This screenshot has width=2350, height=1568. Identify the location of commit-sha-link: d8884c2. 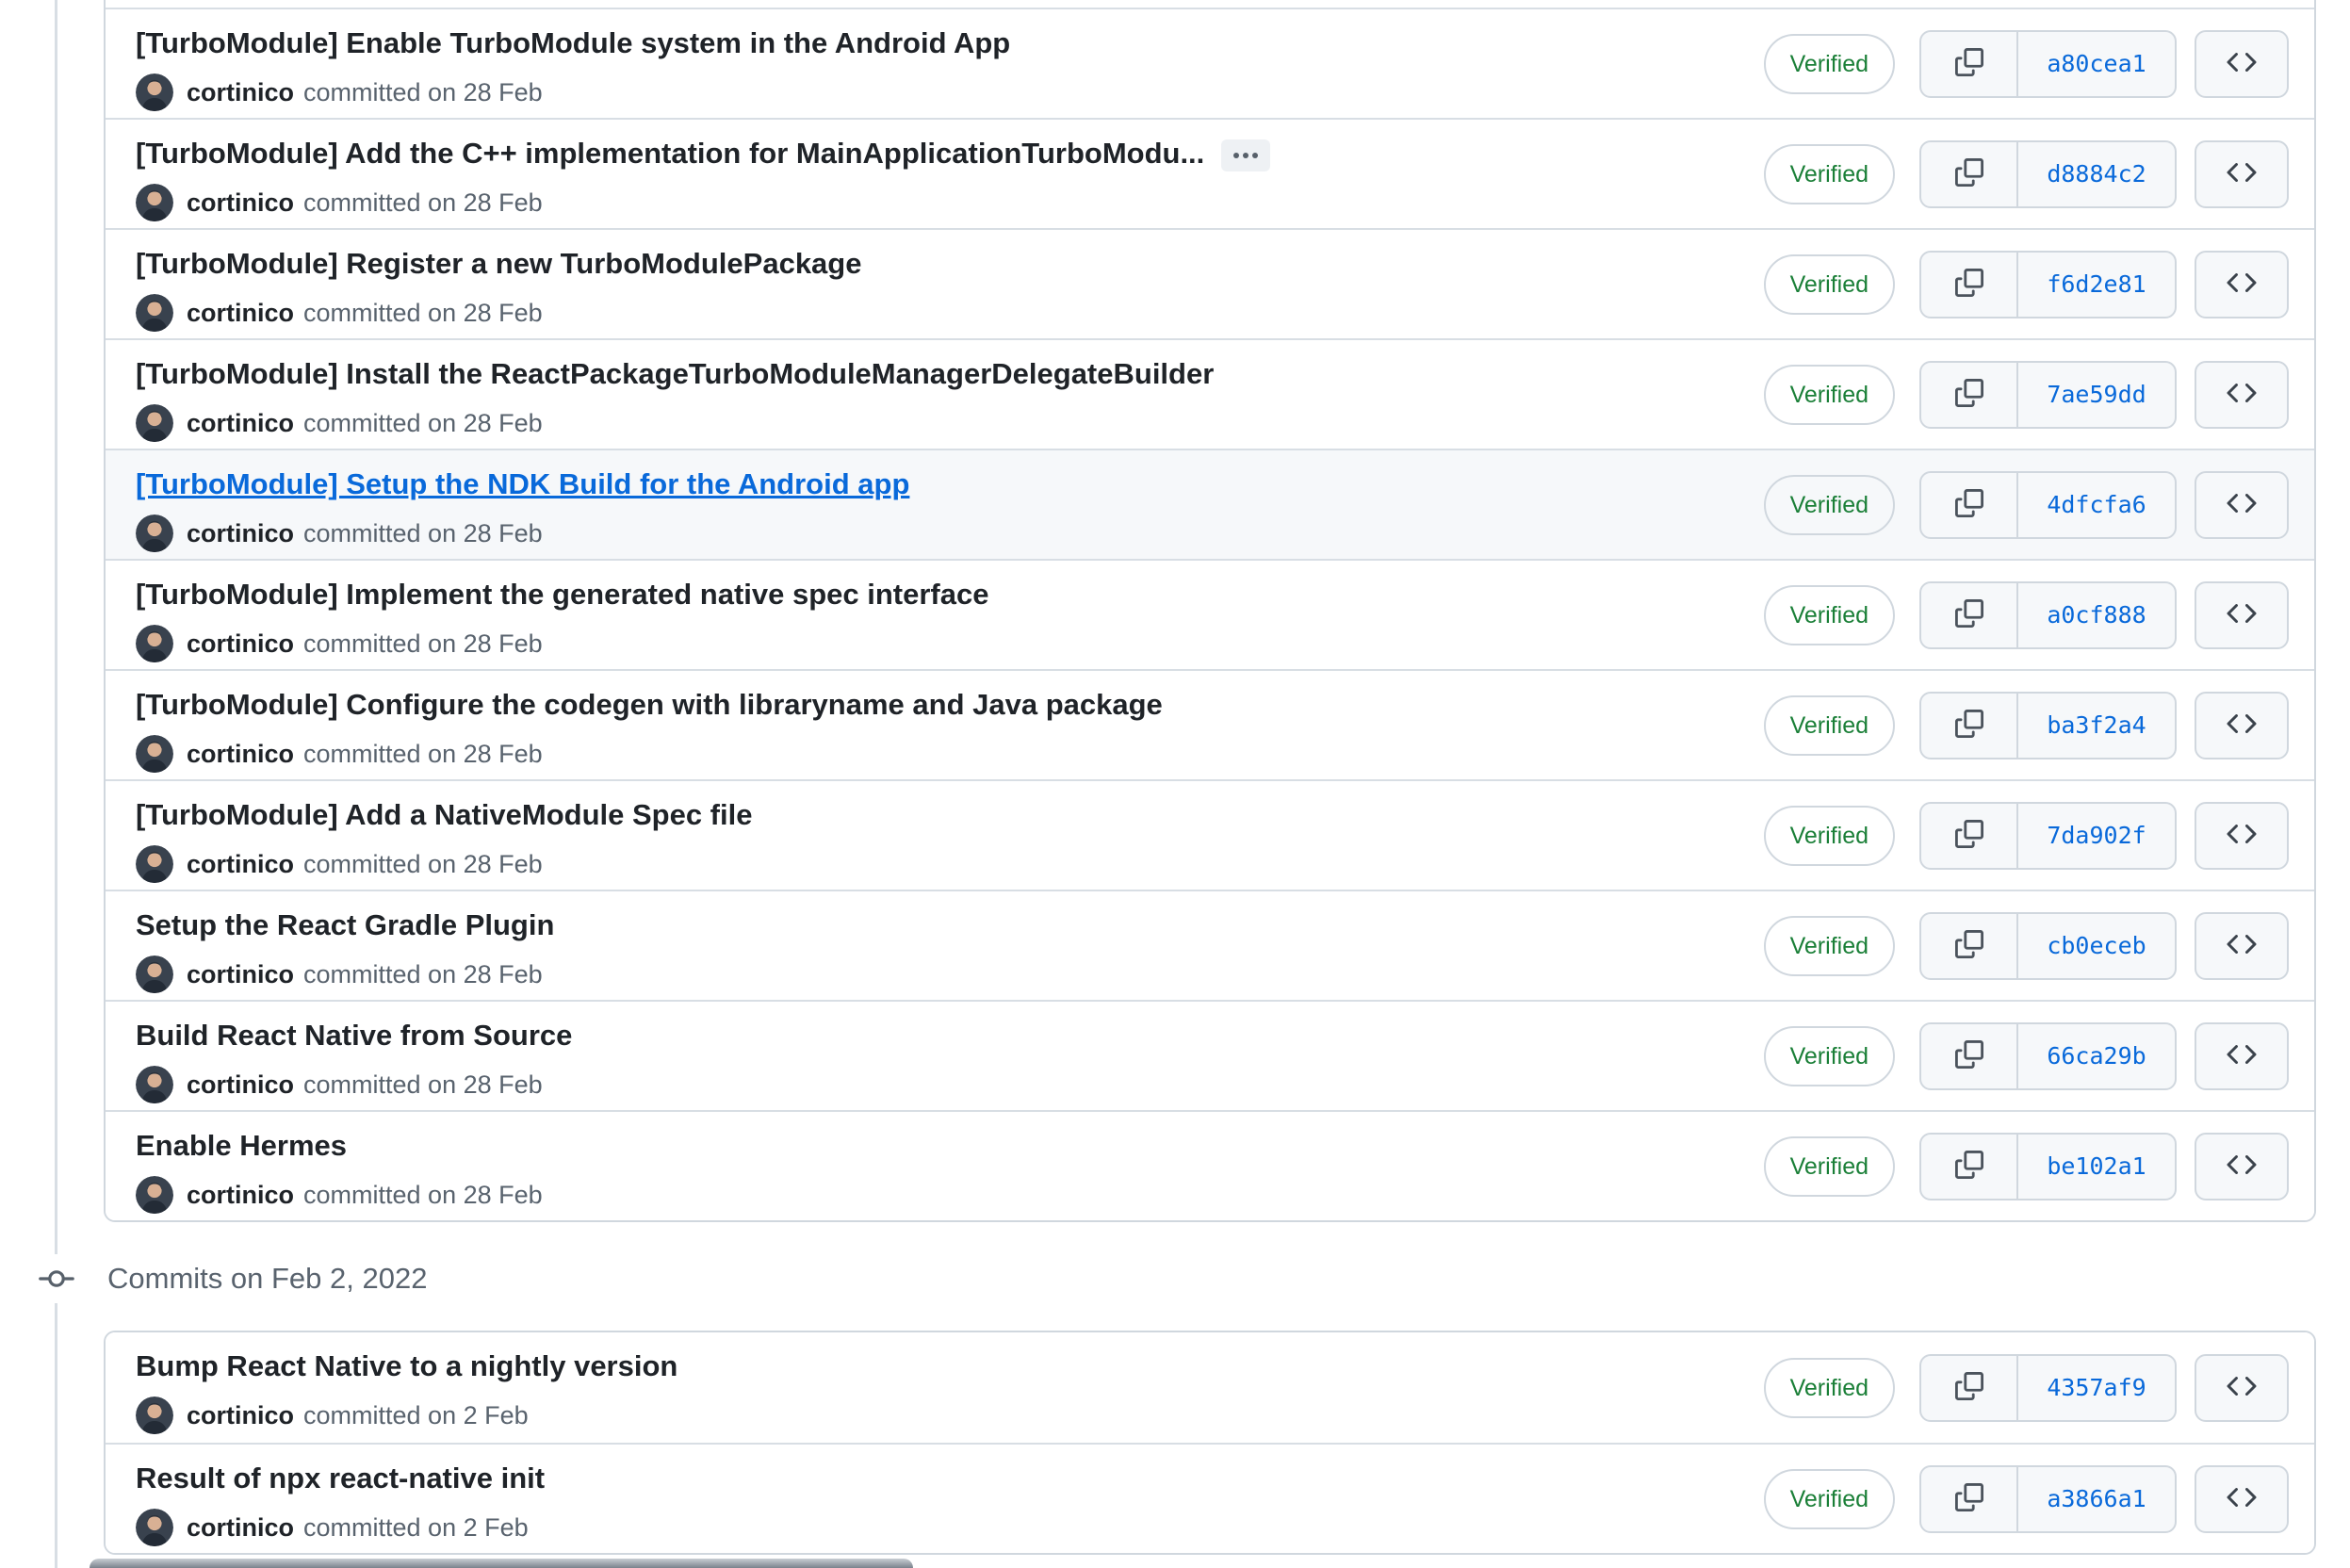
(2096, 174).